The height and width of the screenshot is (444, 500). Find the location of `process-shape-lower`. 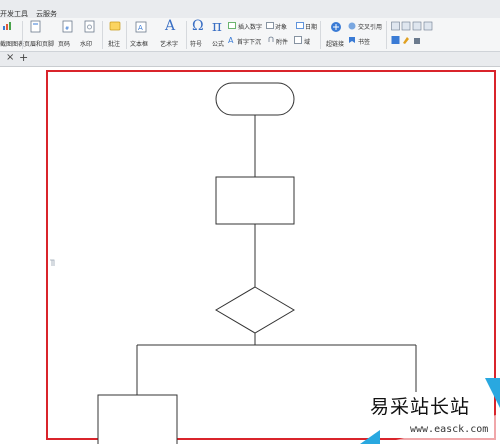

process-shape-lower is located at coordinates (137, 419).